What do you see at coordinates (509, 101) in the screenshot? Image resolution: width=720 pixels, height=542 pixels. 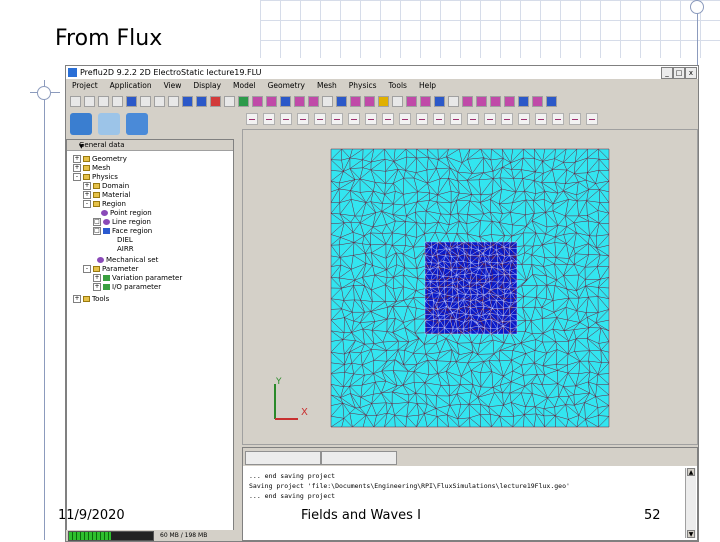 I see `delete-icon` at bounding box center [509, 101].